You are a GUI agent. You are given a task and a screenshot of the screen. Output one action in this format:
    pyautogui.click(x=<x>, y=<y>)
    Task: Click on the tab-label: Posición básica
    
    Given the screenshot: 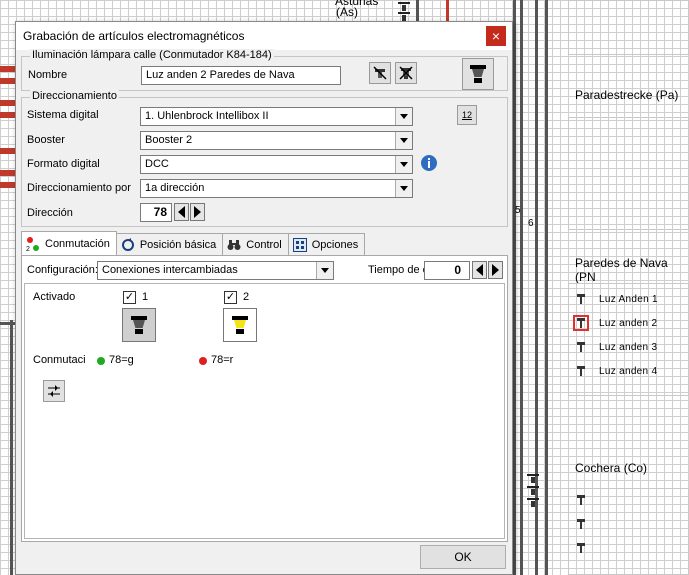 What is the action you would take?
    pyautogui.click(x=178, y=244)
    